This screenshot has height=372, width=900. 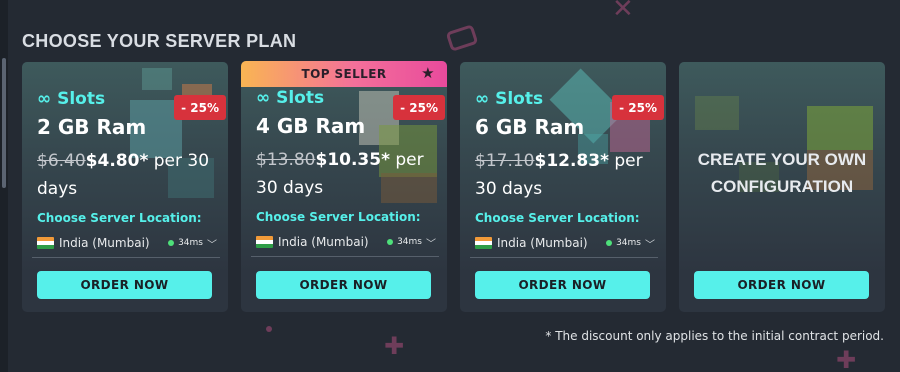 What do you see at coordinates (349, 174) in the screenshot?
I see `price-text: $13.80$10.35* per 30 days` at bounding box center [349, 174].